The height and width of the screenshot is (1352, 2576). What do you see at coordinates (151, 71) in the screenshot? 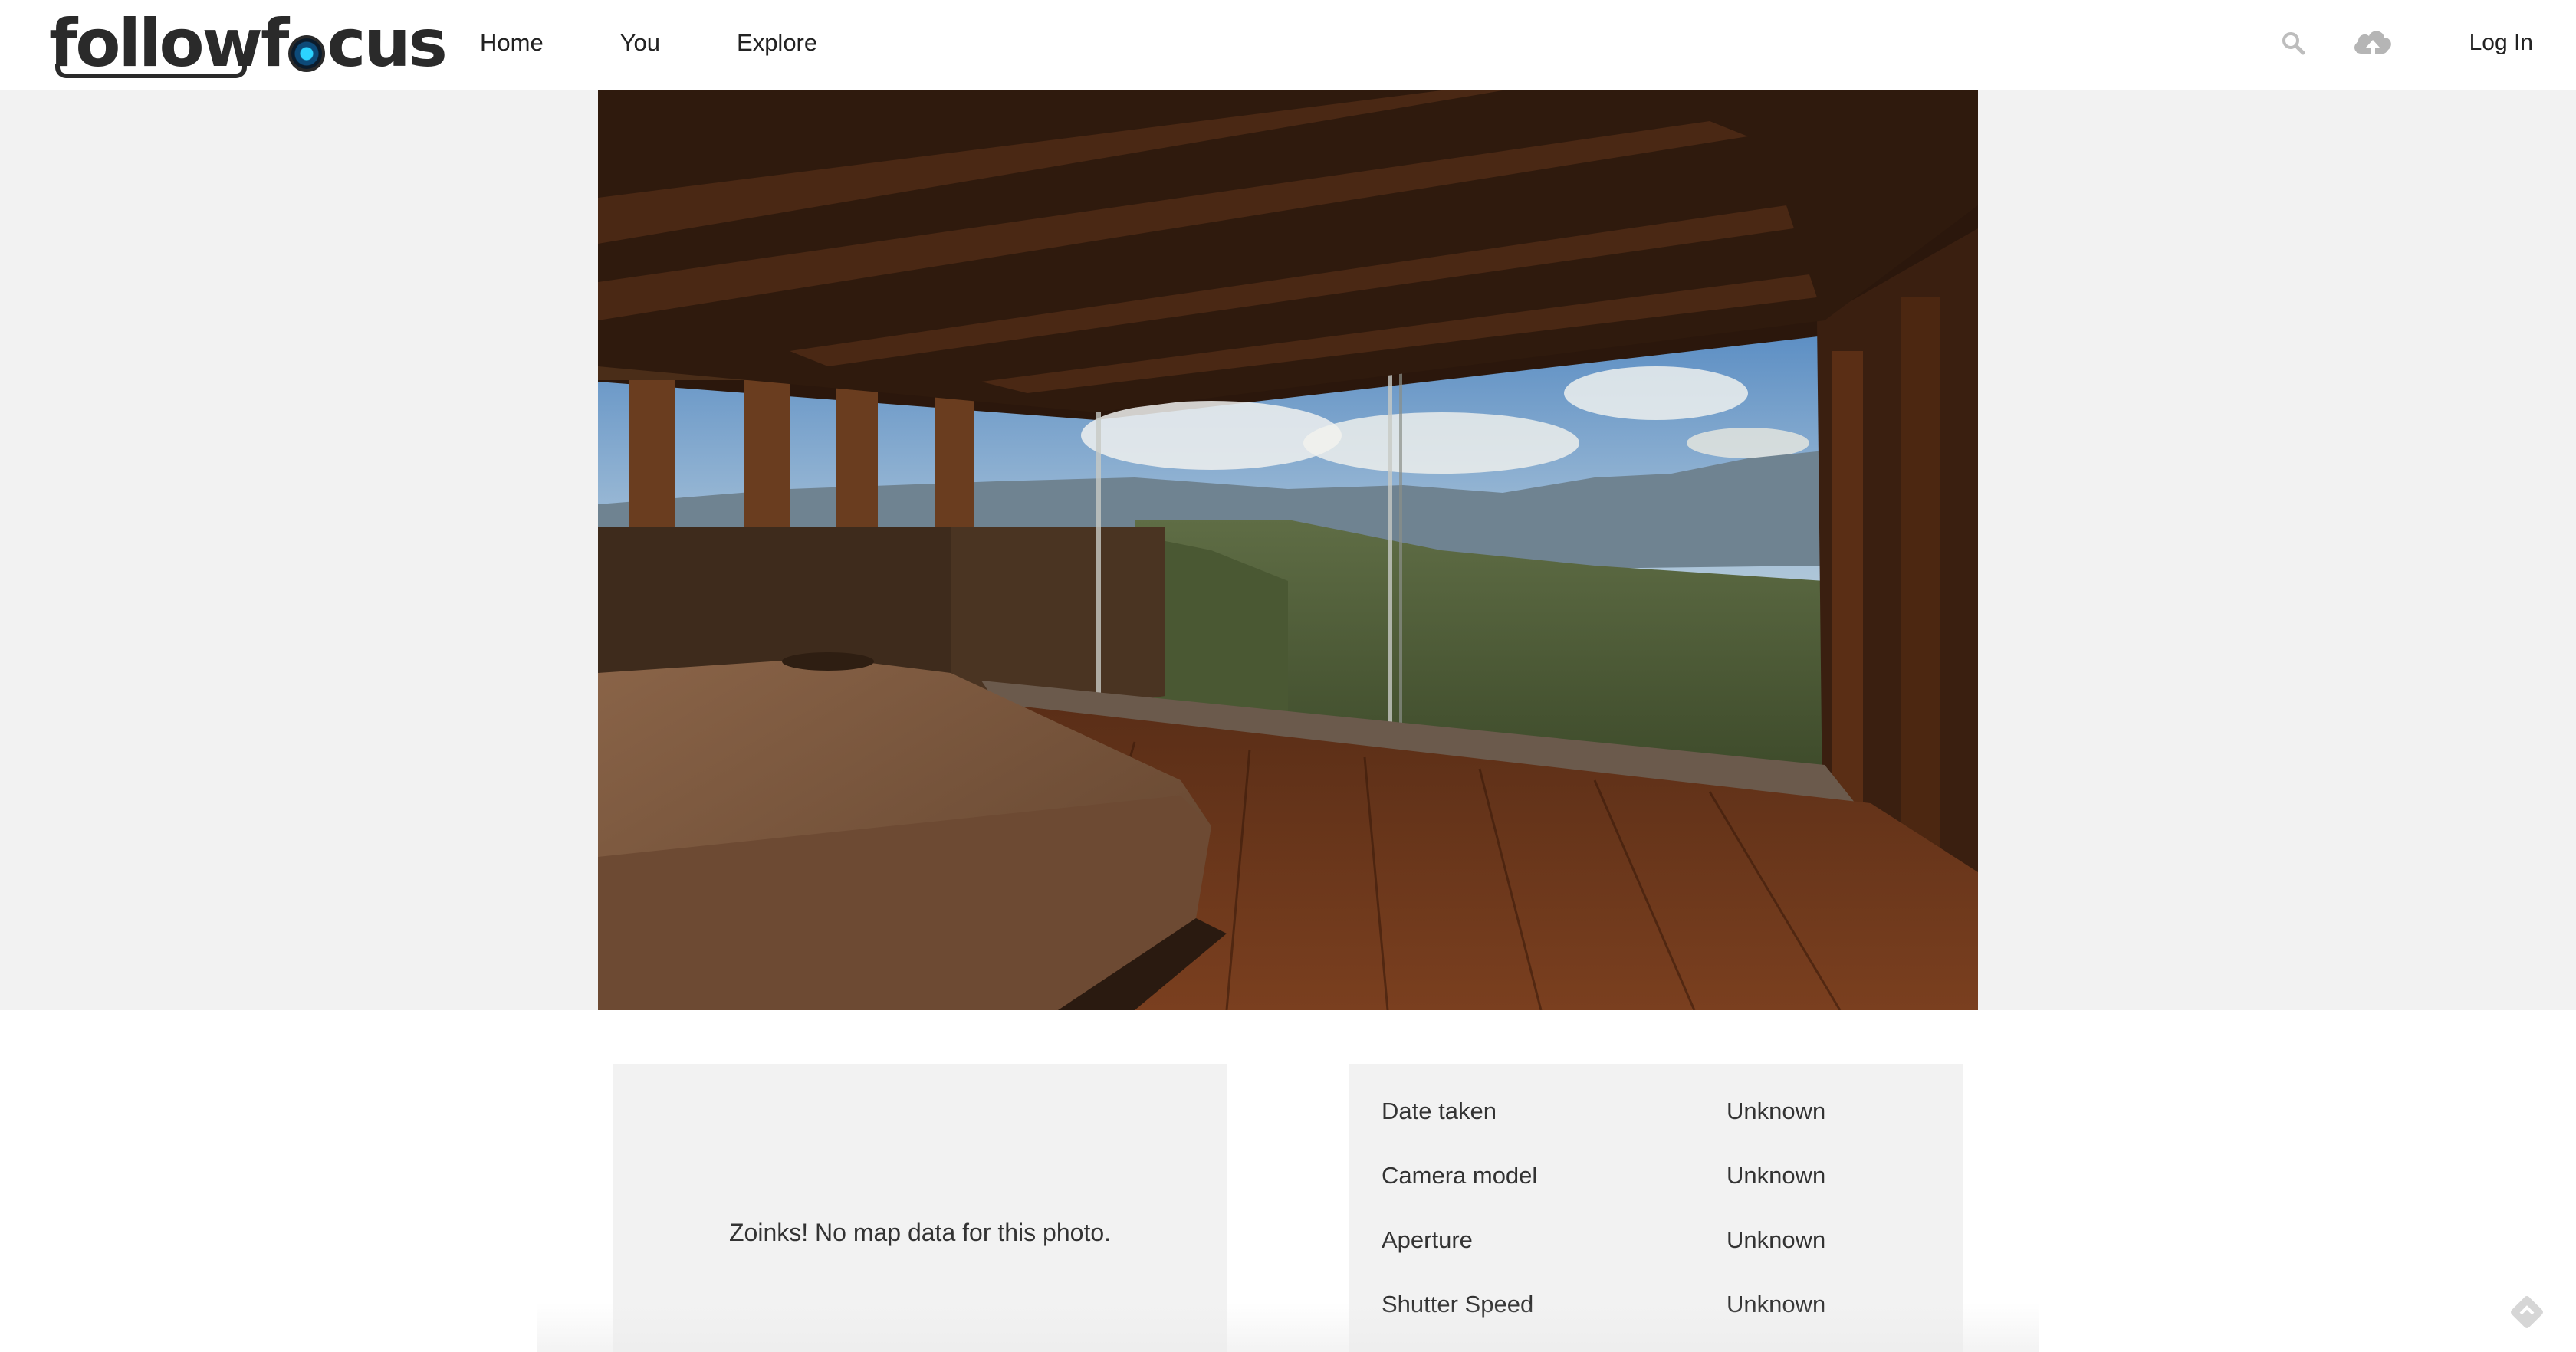
I see `logo-underline` at bounding box center [151, 71].